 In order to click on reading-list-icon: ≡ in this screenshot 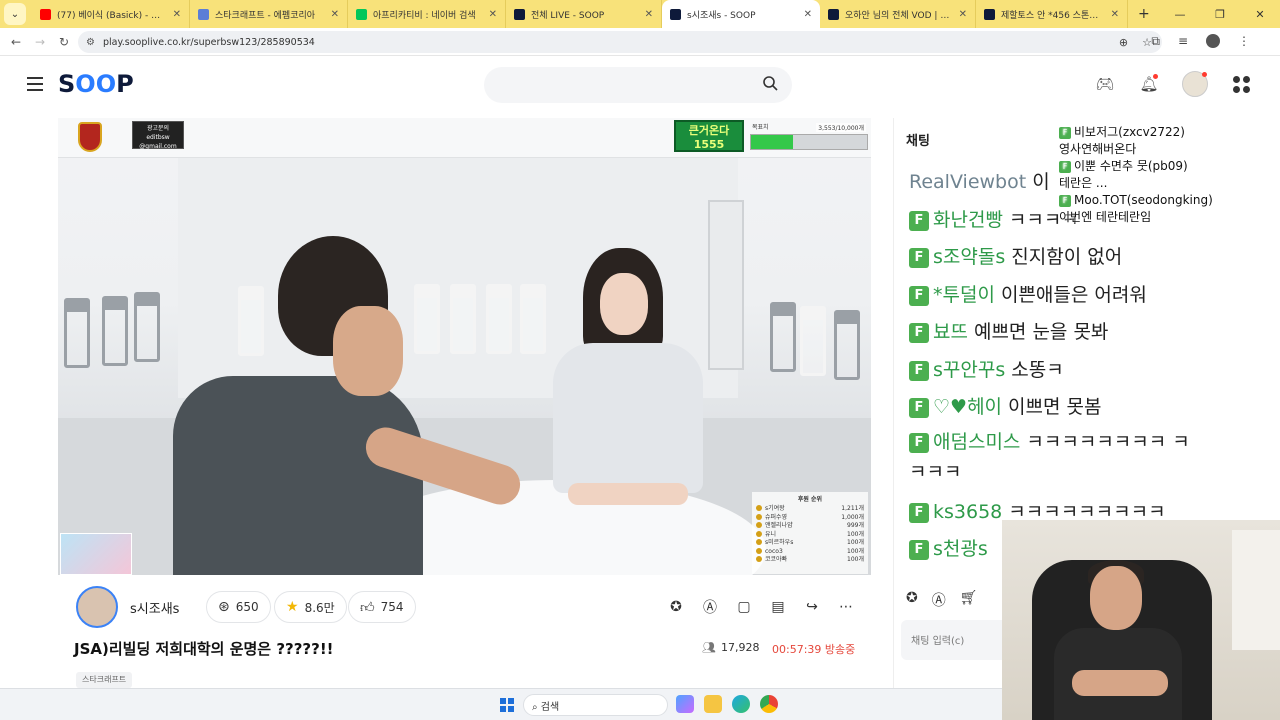, I will do `click(1183, 41)`.